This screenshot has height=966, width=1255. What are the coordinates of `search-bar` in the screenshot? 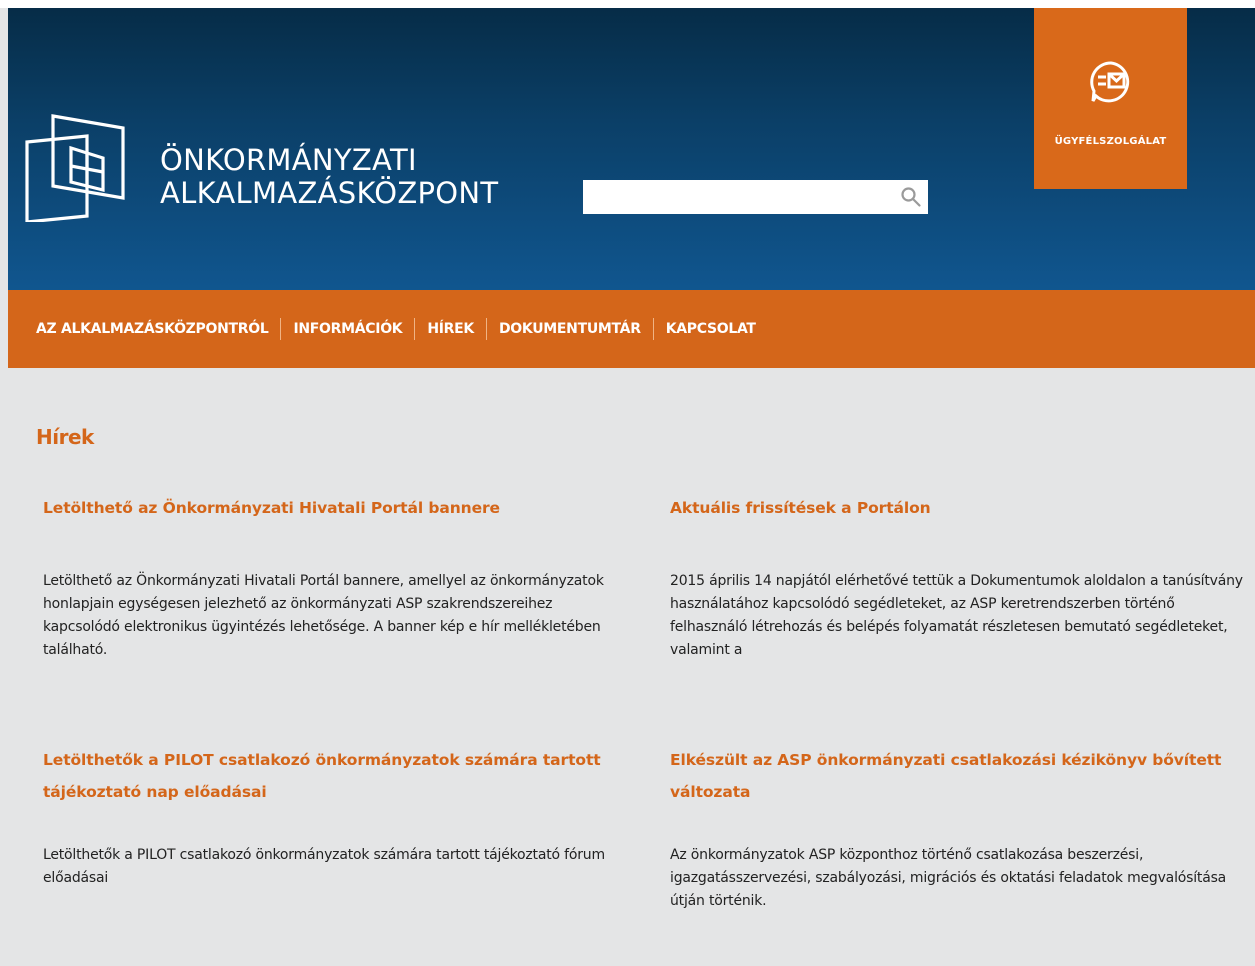 It's located at (755, 197).